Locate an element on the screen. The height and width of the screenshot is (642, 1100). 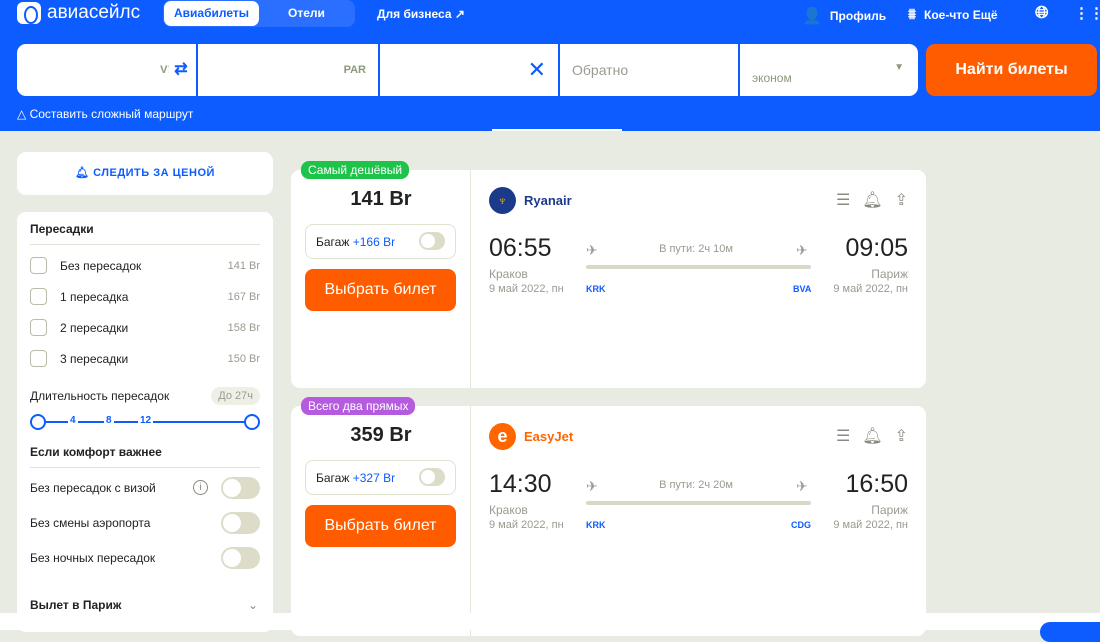
duration-slider: 4 8 12 is located at coordinates (145, 422).